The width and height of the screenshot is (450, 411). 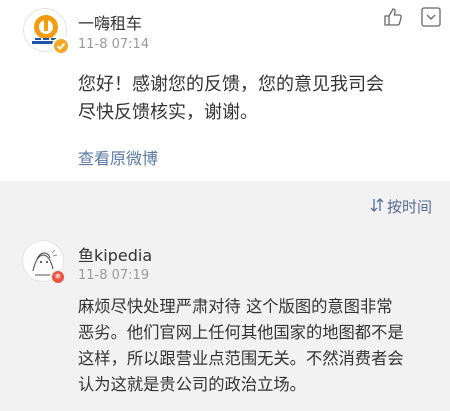 I want to click on reply-message-line: 尽快反馈核实，谢谢。, so click(x=168, y=112).